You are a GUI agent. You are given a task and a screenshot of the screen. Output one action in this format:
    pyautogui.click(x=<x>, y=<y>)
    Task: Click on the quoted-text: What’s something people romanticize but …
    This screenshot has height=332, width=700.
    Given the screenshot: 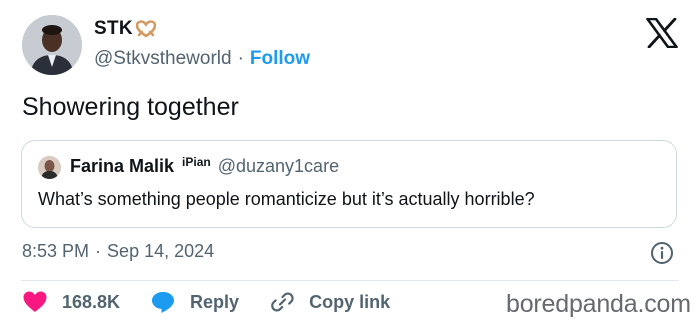 What is the action you would take?
    pyautogui.click(x=286, y=199)
    